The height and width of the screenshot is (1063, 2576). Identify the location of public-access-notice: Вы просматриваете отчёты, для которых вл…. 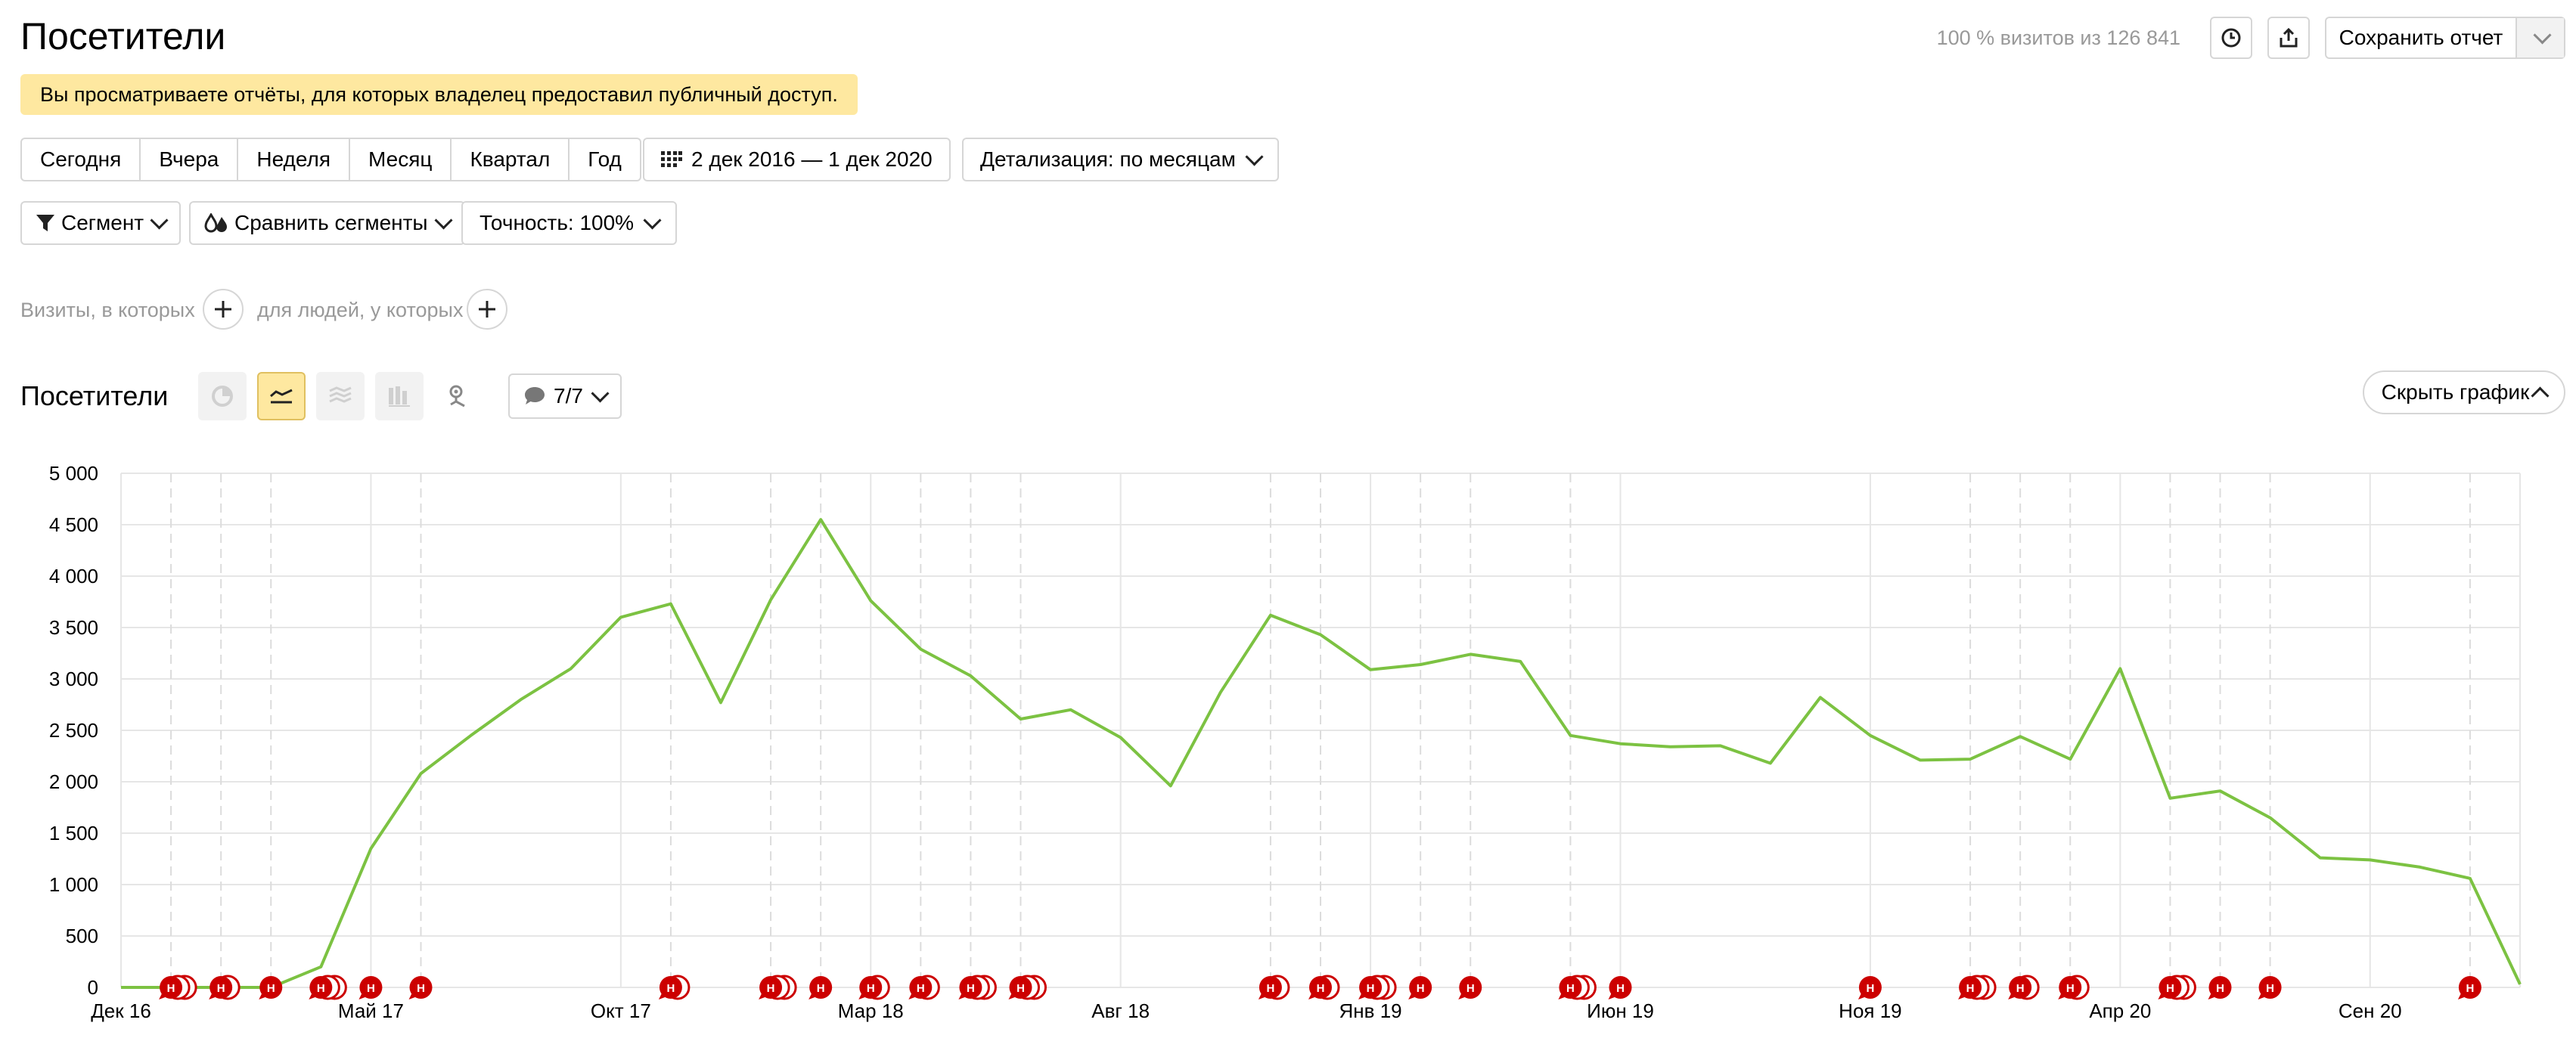
(439, 94).